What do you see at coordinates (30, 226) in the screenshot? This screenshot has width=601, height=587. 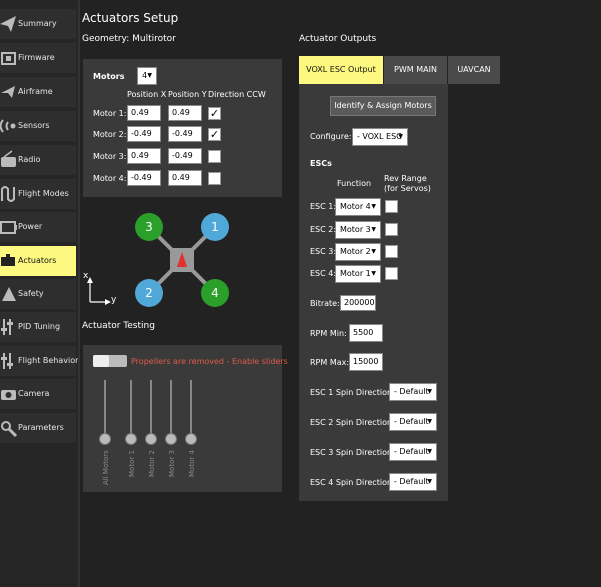 I see `sidebar-item-label: Power` at bounding box center [30, 226].